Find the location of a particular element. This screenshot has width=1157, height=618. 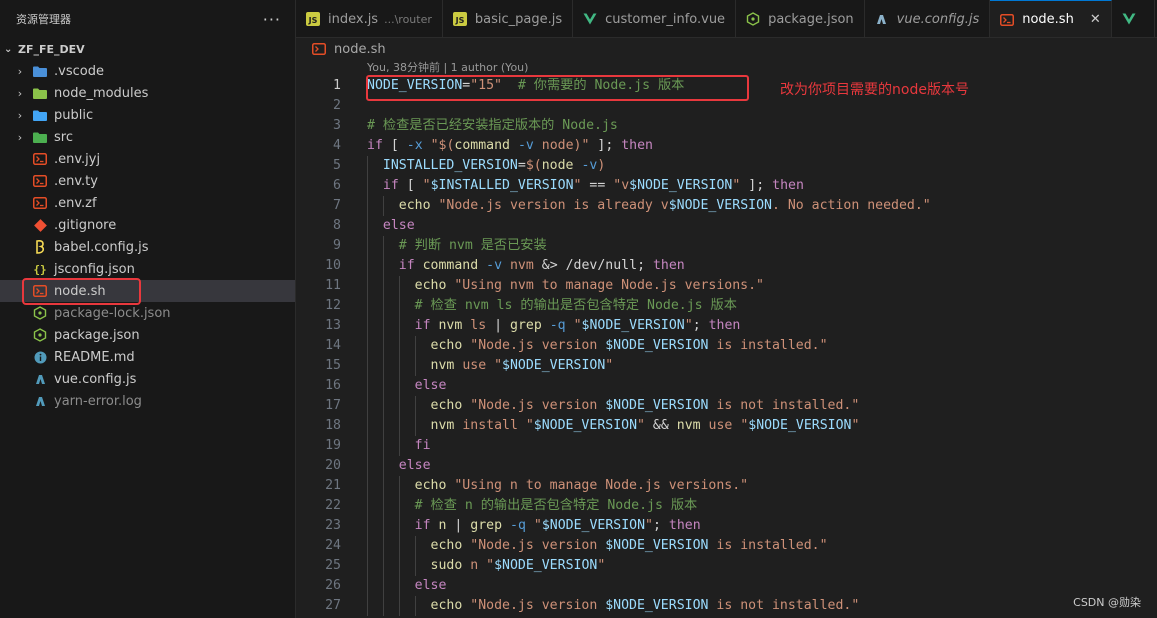

tree-file: {} jsconfig.json is located at coordinates (147, 269).